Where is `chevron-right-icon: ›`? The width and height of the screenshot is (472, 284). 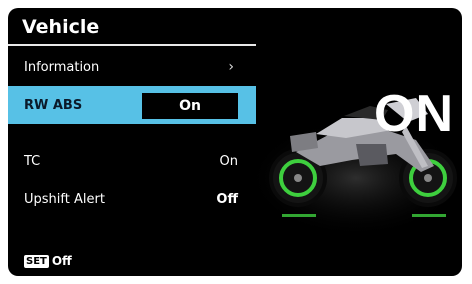 chevron-right-icon: › is located at coordinates (231, 67).